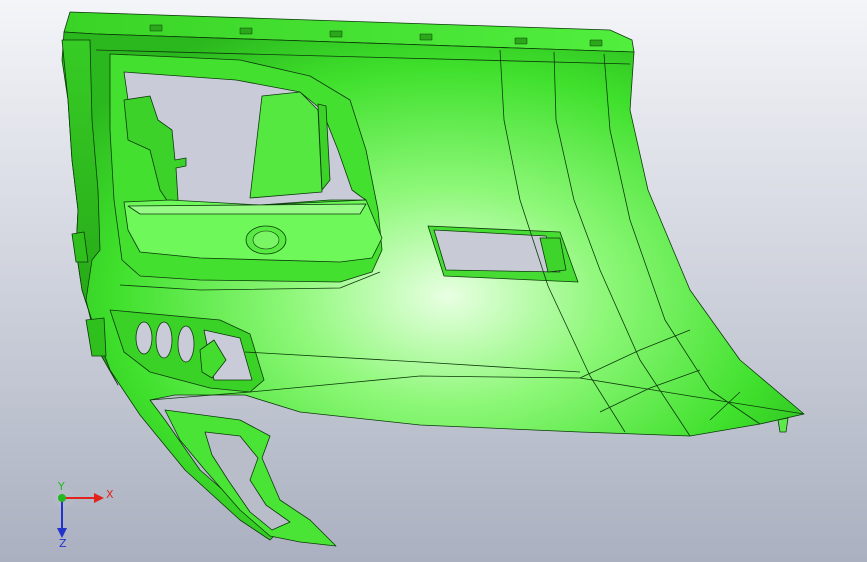 The image size is (867, 562). What do you see at coordinates (247, 209) in the screenshot?
I see `tray-lip` at bounding box center [247, 209].